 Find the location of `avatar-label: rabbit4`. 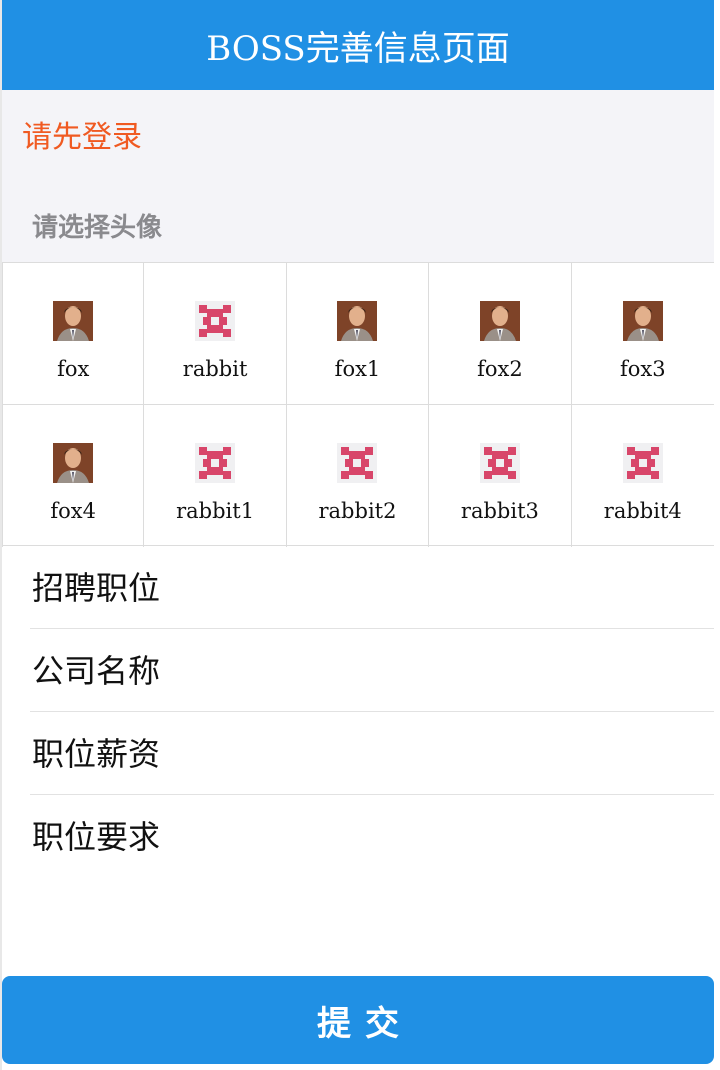

avatar-label: rabbit4 is located at coordinates (642, 511).